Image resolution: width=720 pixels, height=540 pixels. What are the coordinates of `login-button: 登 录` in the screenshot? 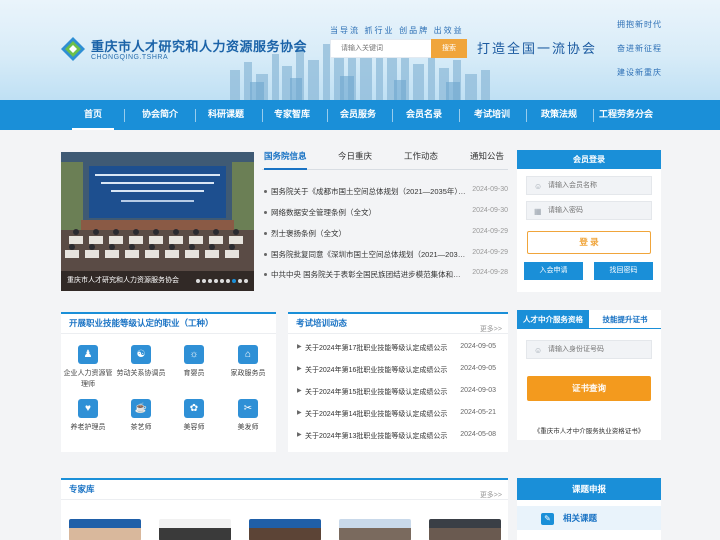 It's located at (589, 242).